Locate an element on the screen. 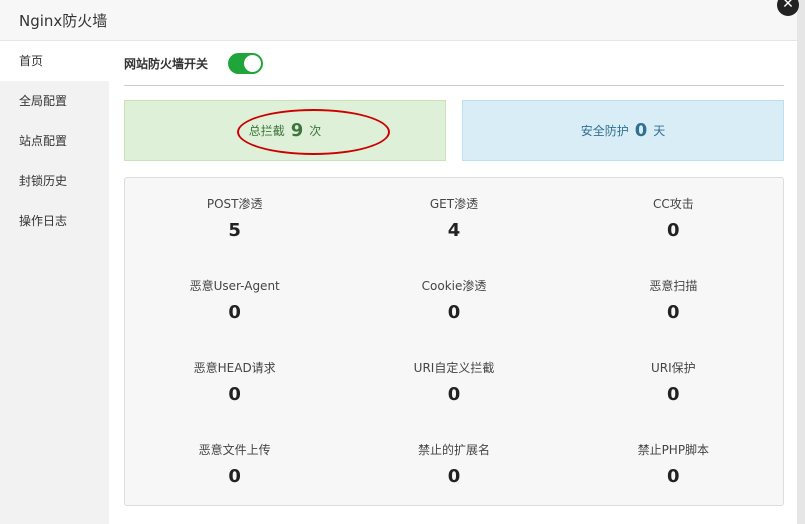  firewall-toggle is located at coordinates (246, 63).